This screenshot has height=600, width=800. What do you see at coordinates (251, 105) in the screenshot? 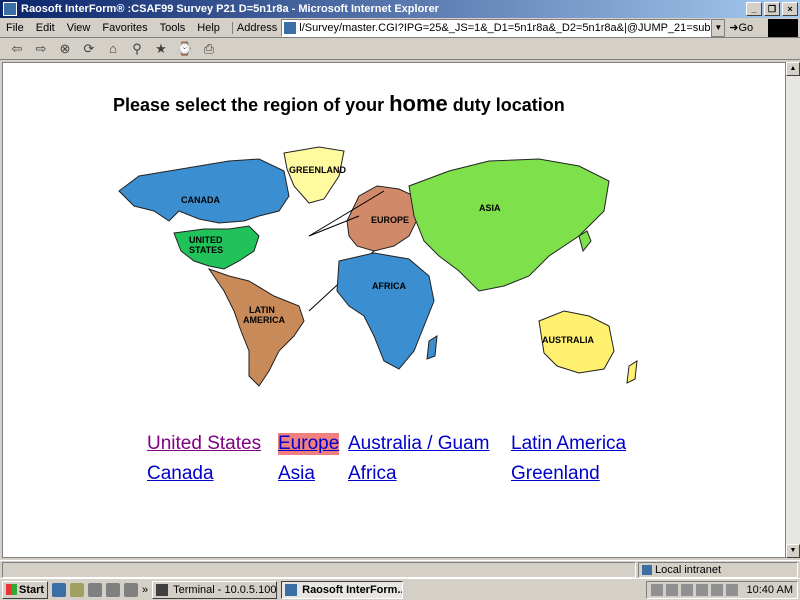
I see `heading-text-pre: Please select the region of your` at bounding box center [251, 105].